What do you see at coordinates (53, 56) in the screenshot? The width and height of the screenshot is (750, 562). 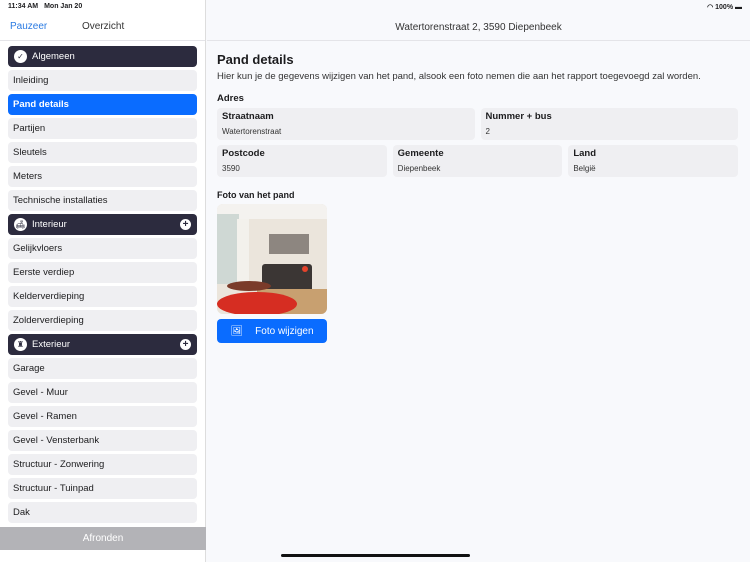 I see `group-label: Algemeen` at bounding box center [53, 56].